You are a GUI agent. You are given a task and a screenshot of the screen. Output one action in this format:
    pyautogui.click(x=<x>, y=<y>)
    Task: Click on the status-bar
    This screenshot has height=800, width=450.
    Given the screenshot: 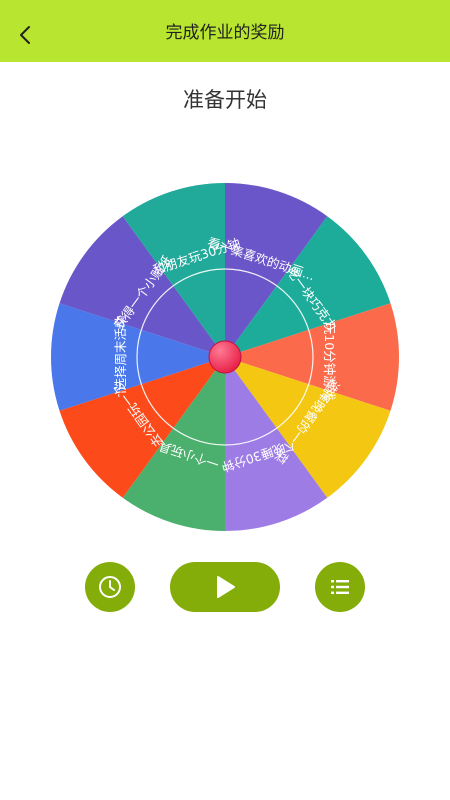 What is the action you would take?
    pyautogui.click(x=225, y=4)
    